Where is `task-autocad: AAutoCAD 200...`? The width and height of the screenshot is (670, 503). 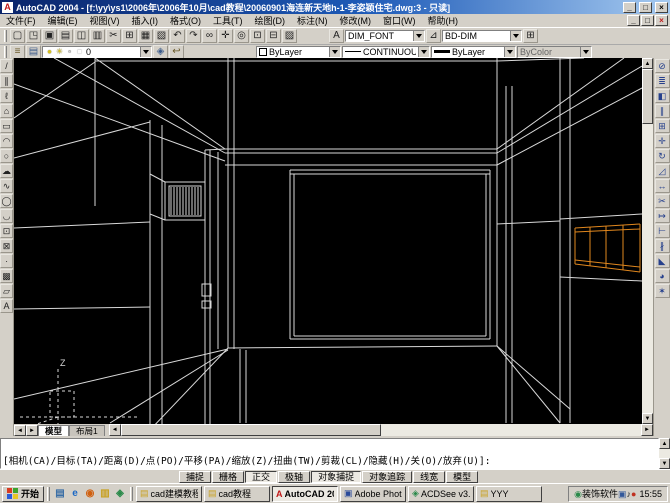
task-autocad: AAutoCAD 200... is located at coordinates (305, 493).